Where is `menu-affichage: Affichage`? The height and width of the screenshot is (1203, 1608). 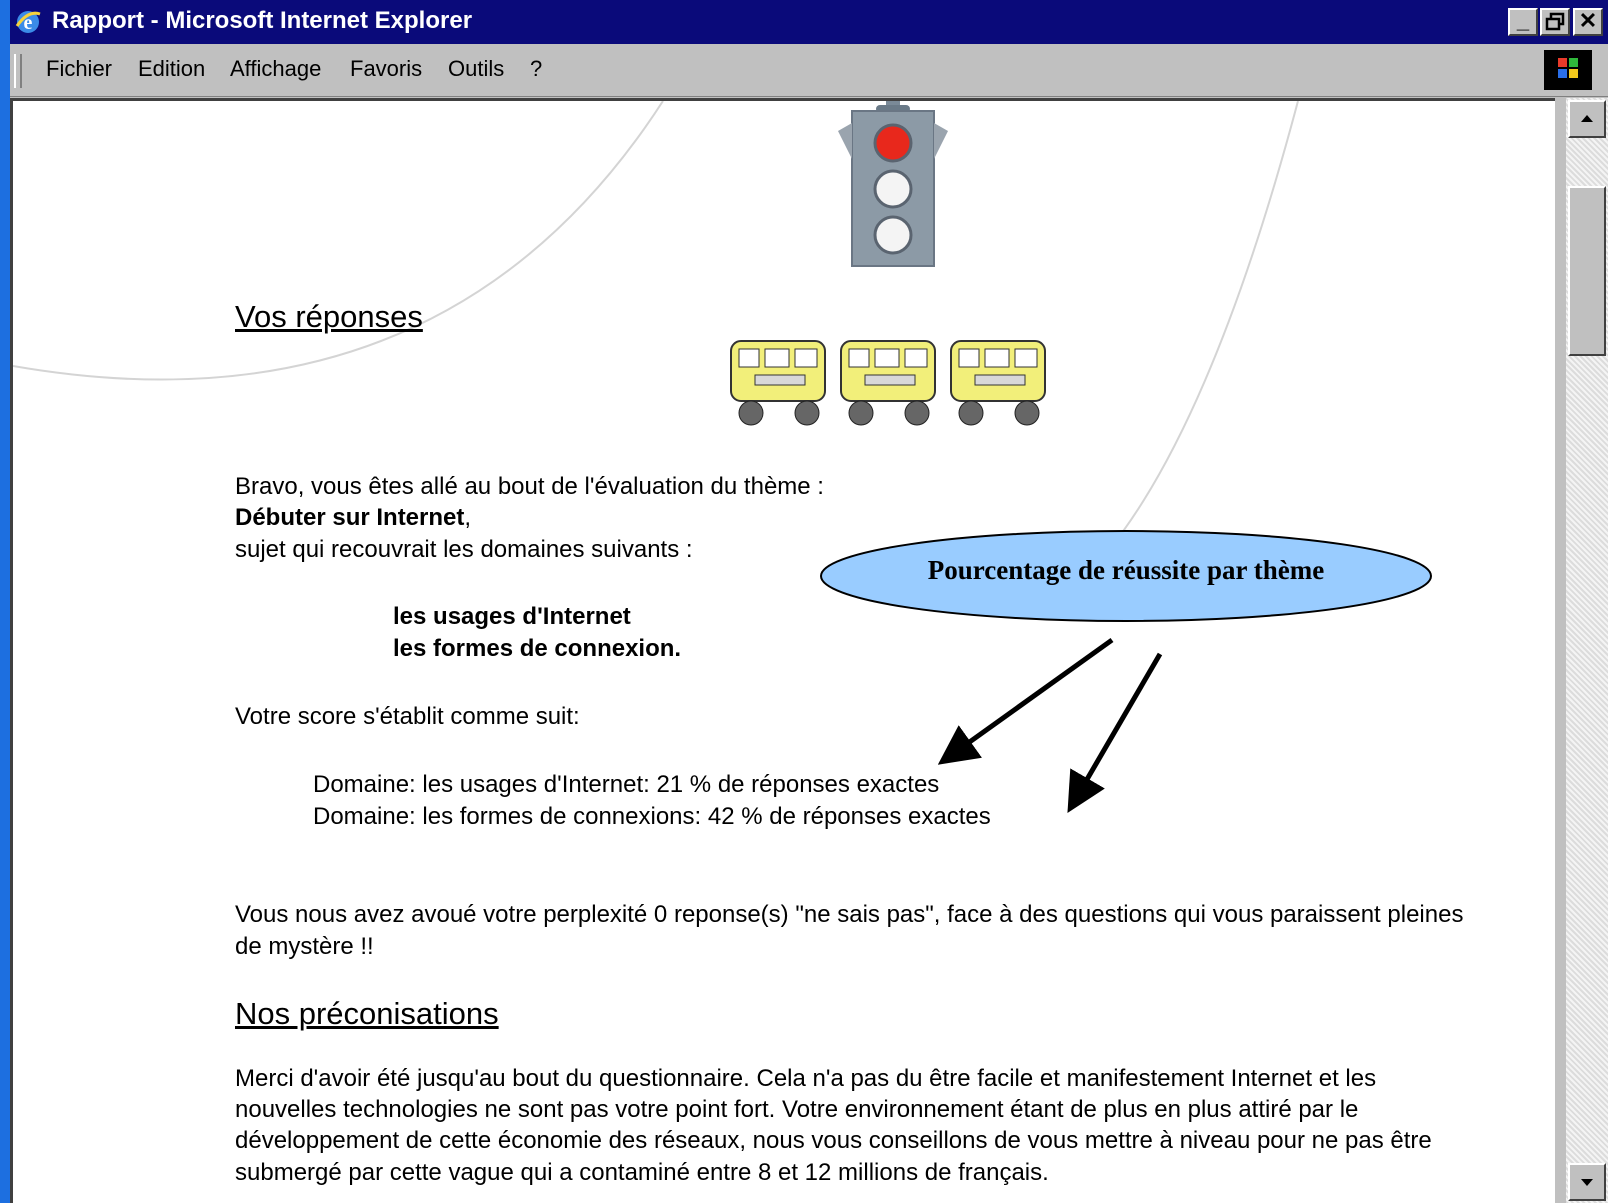
menu-affichage: Affichage is located at coordinates (275, 69).